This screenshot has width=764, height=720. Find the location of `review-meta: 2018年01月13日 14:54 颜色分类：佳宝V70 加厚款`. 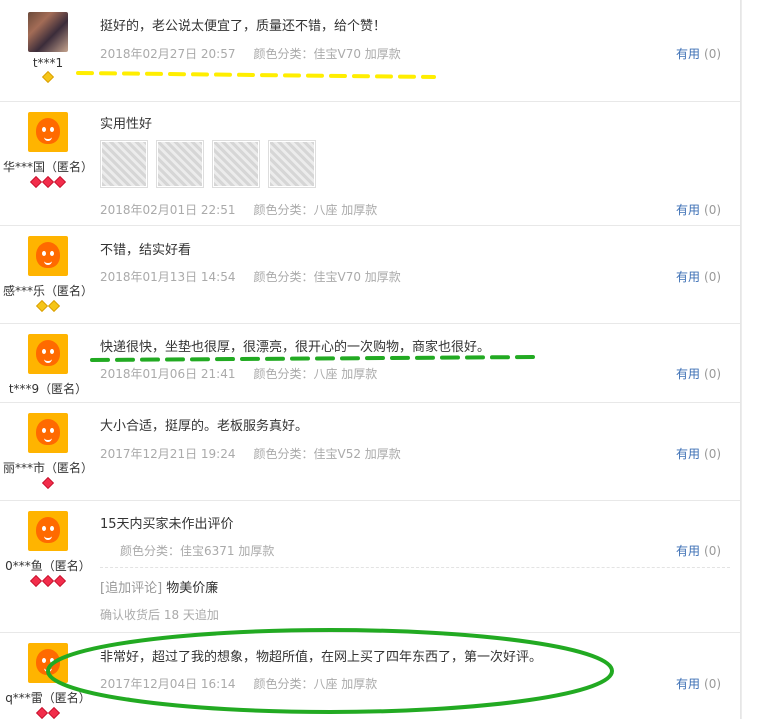

review-meta: 2018年01月13日 14:54 颜色分类：佳宝V70 加厚款 is located at coordinates (250, 276).